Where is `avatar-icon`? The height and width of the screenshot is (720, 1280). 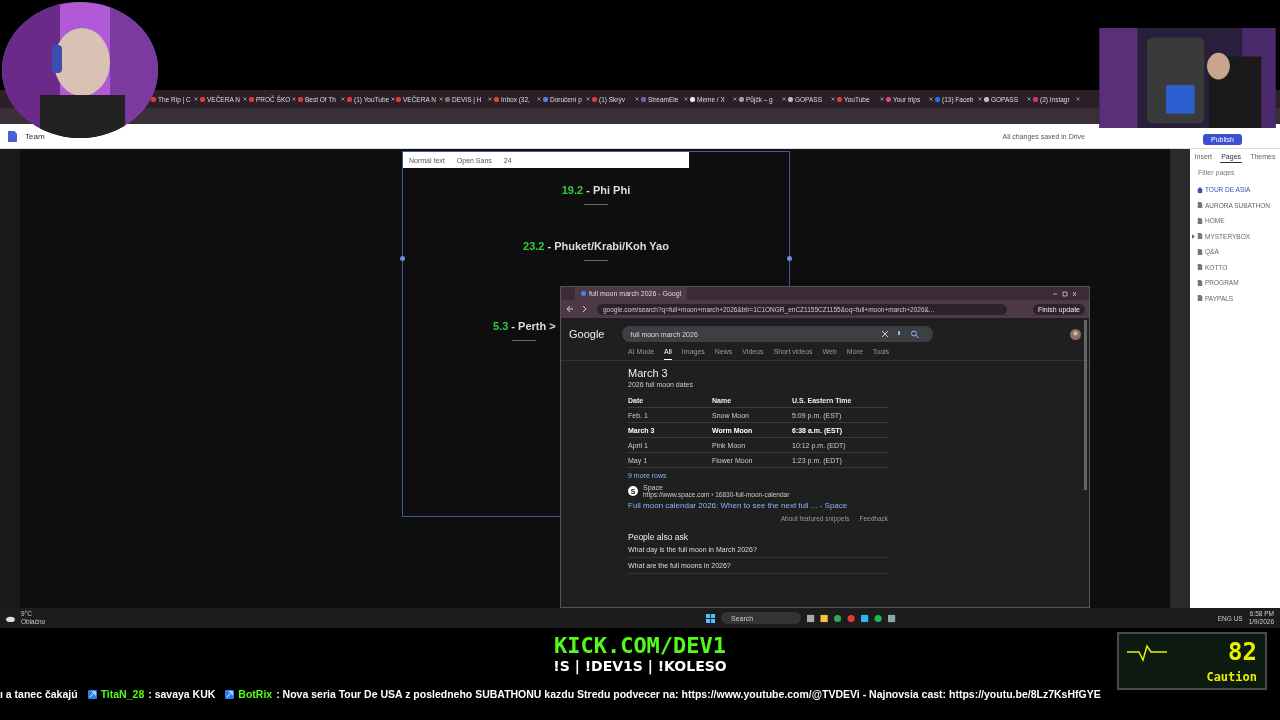
avatar-icon is located at coordinates (1075, 334).